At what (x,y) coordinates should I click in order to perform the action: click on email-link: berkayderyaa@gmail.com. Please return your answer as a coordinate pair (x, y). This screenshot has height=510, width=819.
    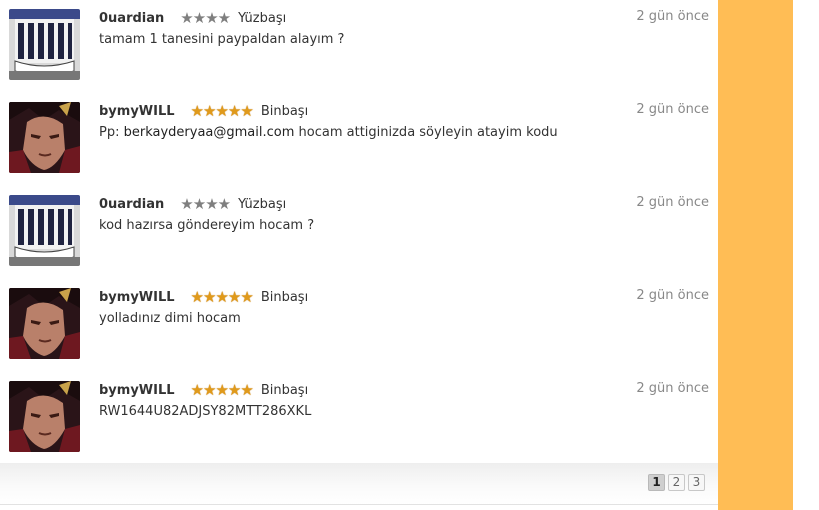
    Looking at the image, I should click on (209, 132).